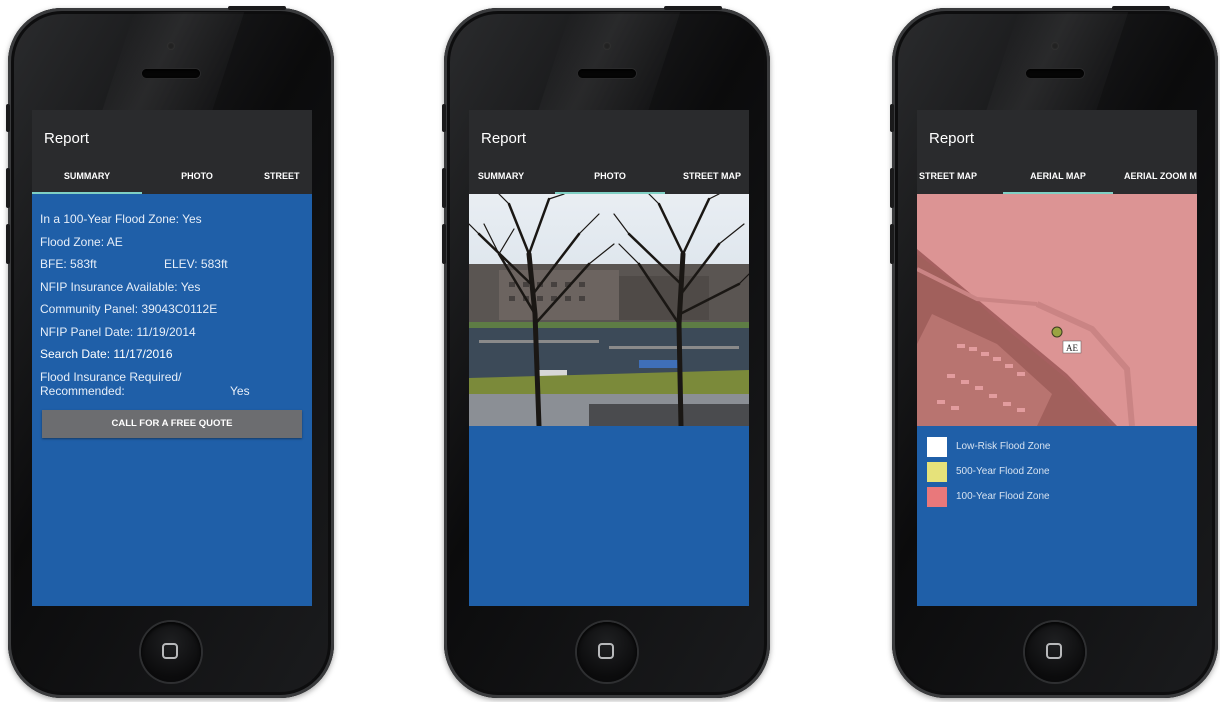 This screenshot has height=702, width=1220. I want to click on legend-item-100yr: 100-Year Flood Zone, so click(988, 496).